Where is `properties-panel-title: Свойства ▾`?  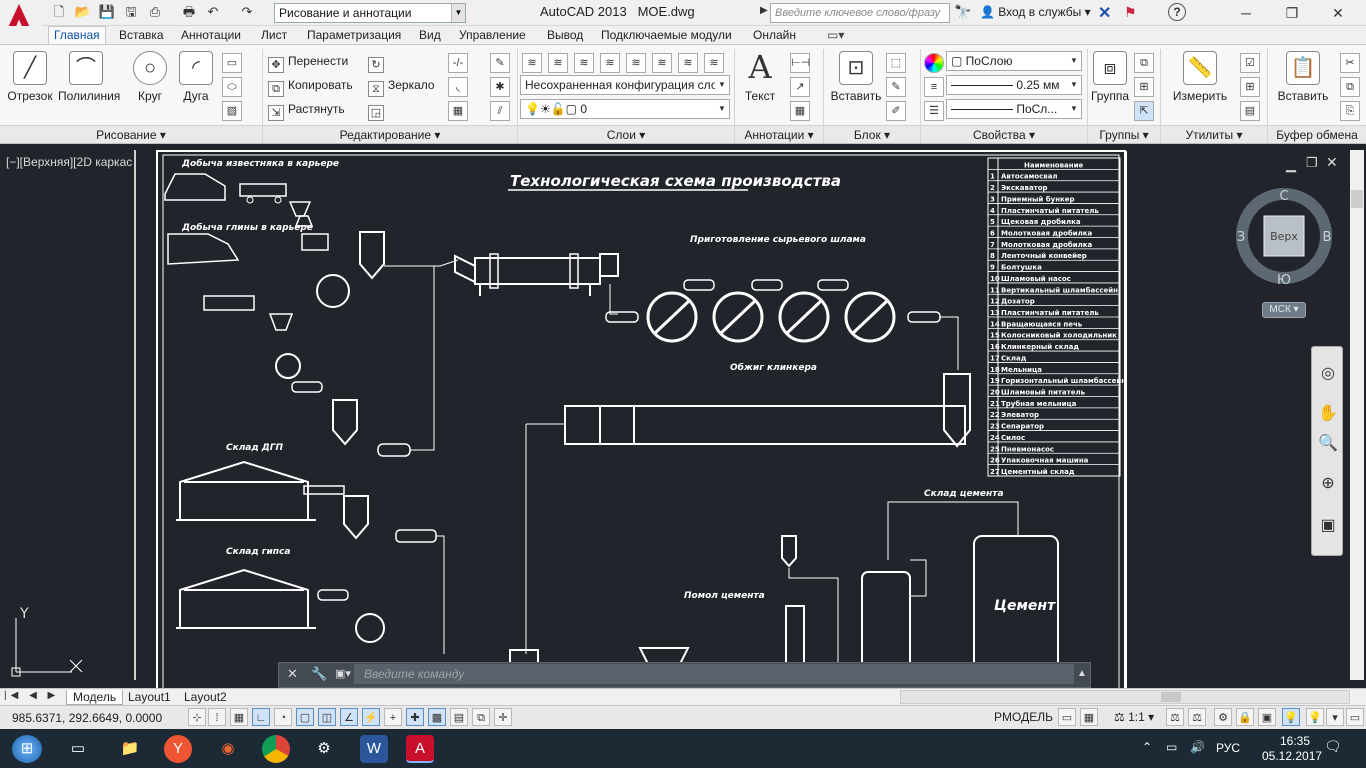 properties-panel-title: Свойства ▾ is located at coordinates (1004, 134).